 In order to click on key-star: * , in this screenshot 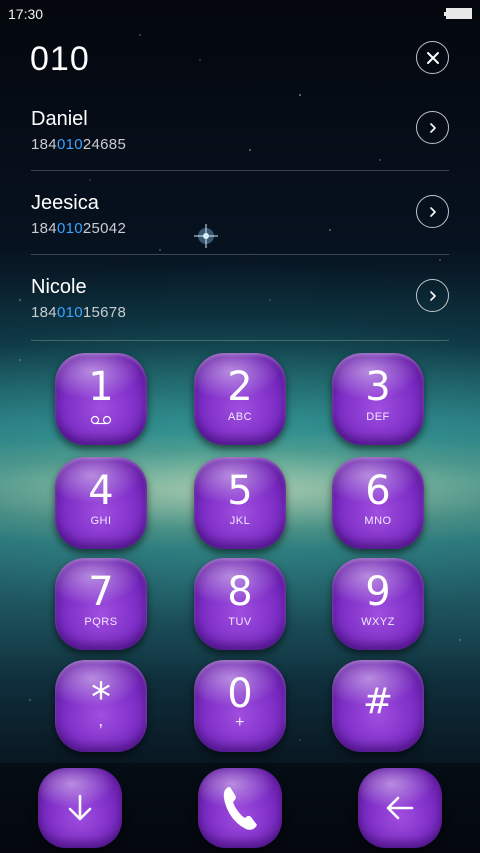, I will do `click(101, 706)`.